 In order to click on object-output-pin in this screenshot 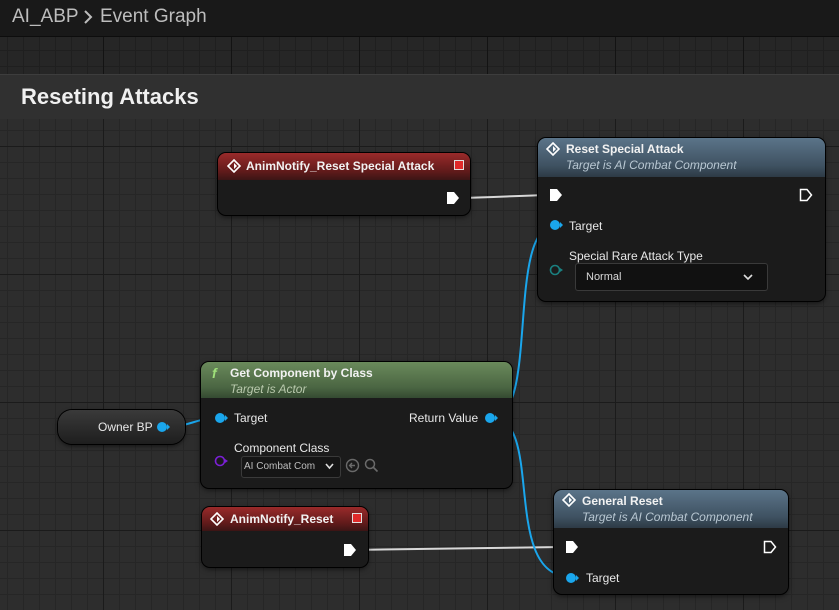, I will do `click(163, 427)`.